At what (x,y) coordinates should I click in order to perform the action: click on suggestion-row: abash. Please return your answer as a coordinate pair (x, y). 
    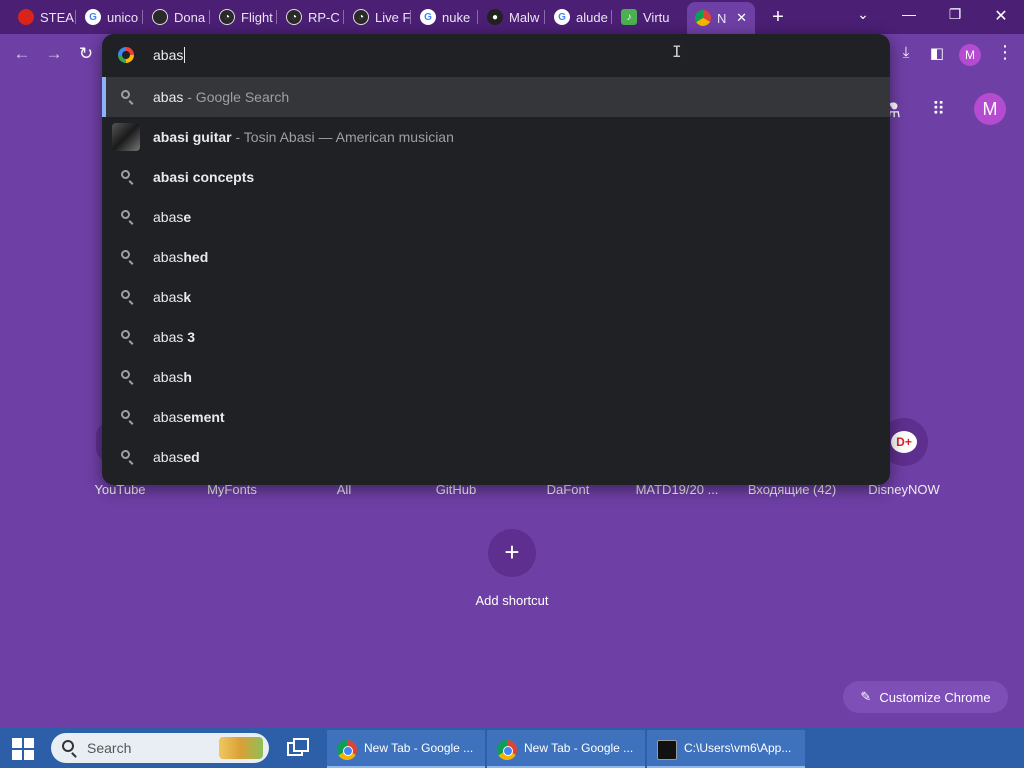
    Looking at the image, I should click on (496, 377).